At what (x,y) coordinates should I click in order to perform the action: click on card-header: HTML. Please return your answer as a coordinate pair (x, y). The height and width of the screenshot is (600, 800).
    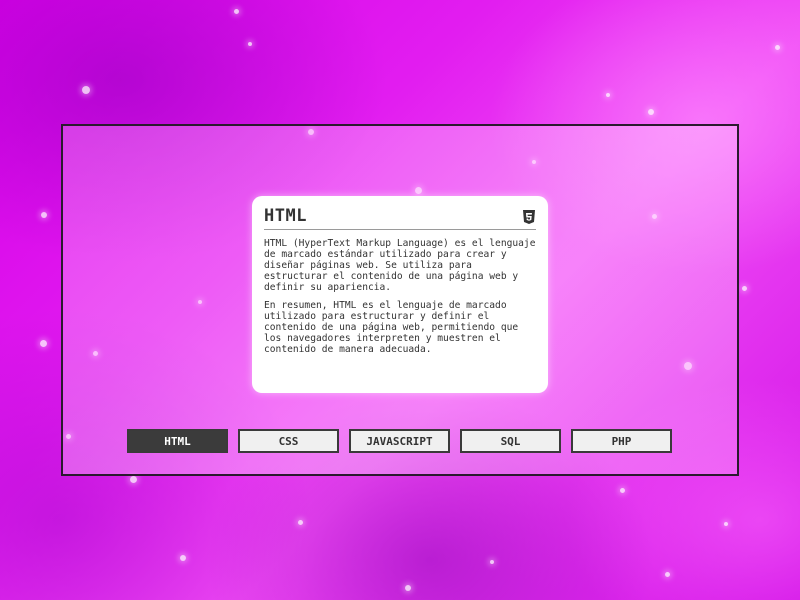
    Looking at the image, I should click on (400, 218).